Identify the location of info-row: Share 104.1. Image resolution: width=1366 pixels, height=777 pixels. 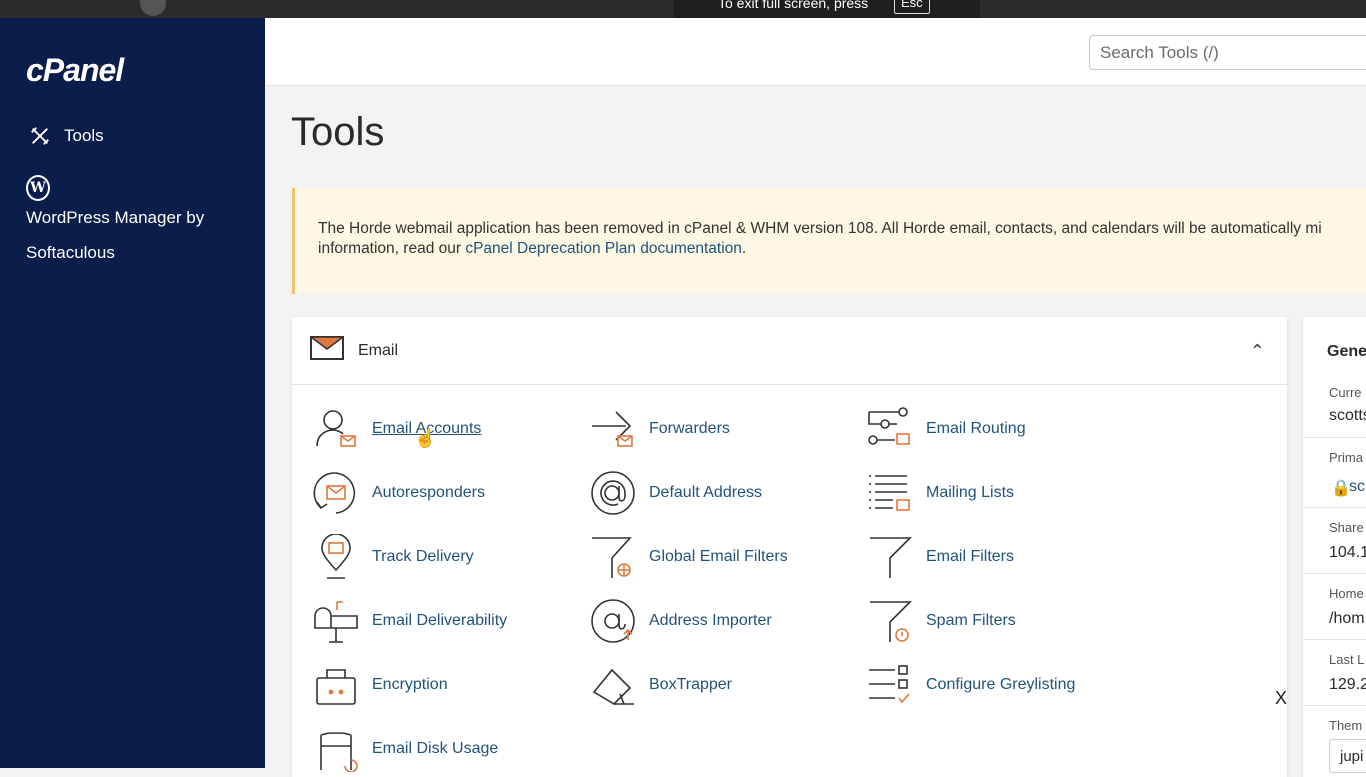
(1334, 540).